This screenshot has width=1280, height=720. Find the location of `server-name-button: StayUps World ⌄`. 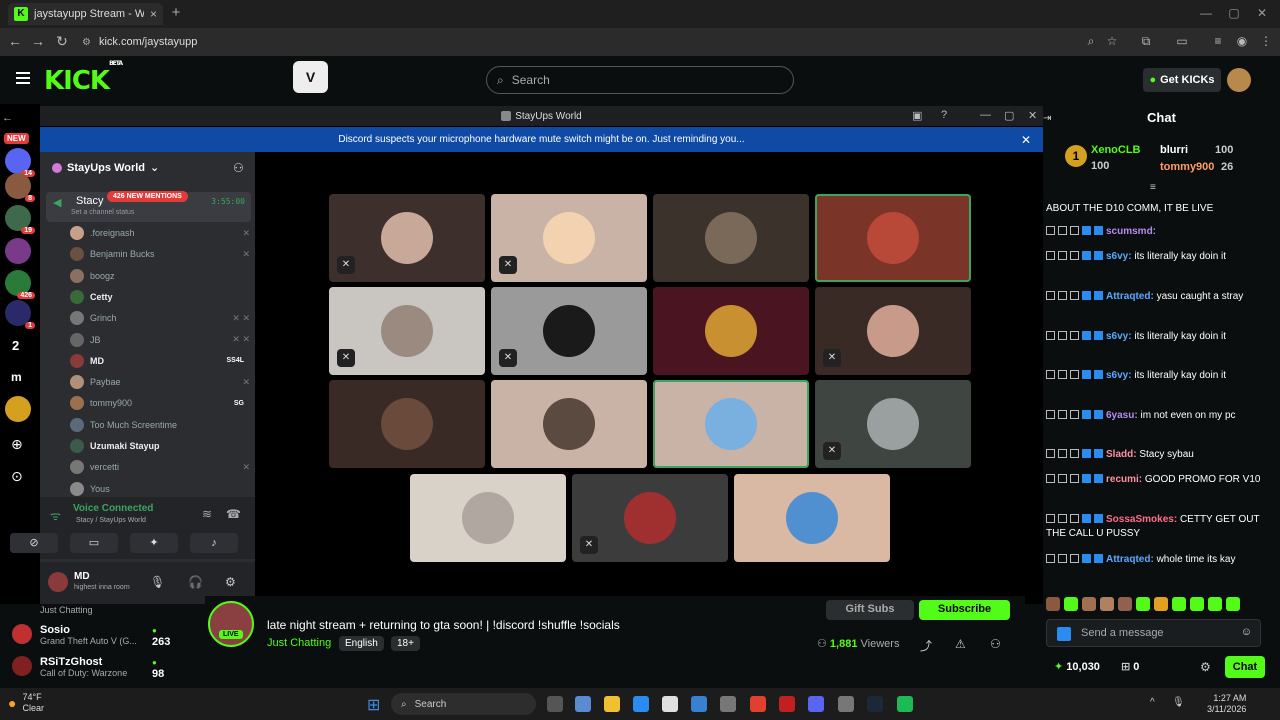

server-name-button: StayUps World ⌄ is located at coordinates (105, 167).